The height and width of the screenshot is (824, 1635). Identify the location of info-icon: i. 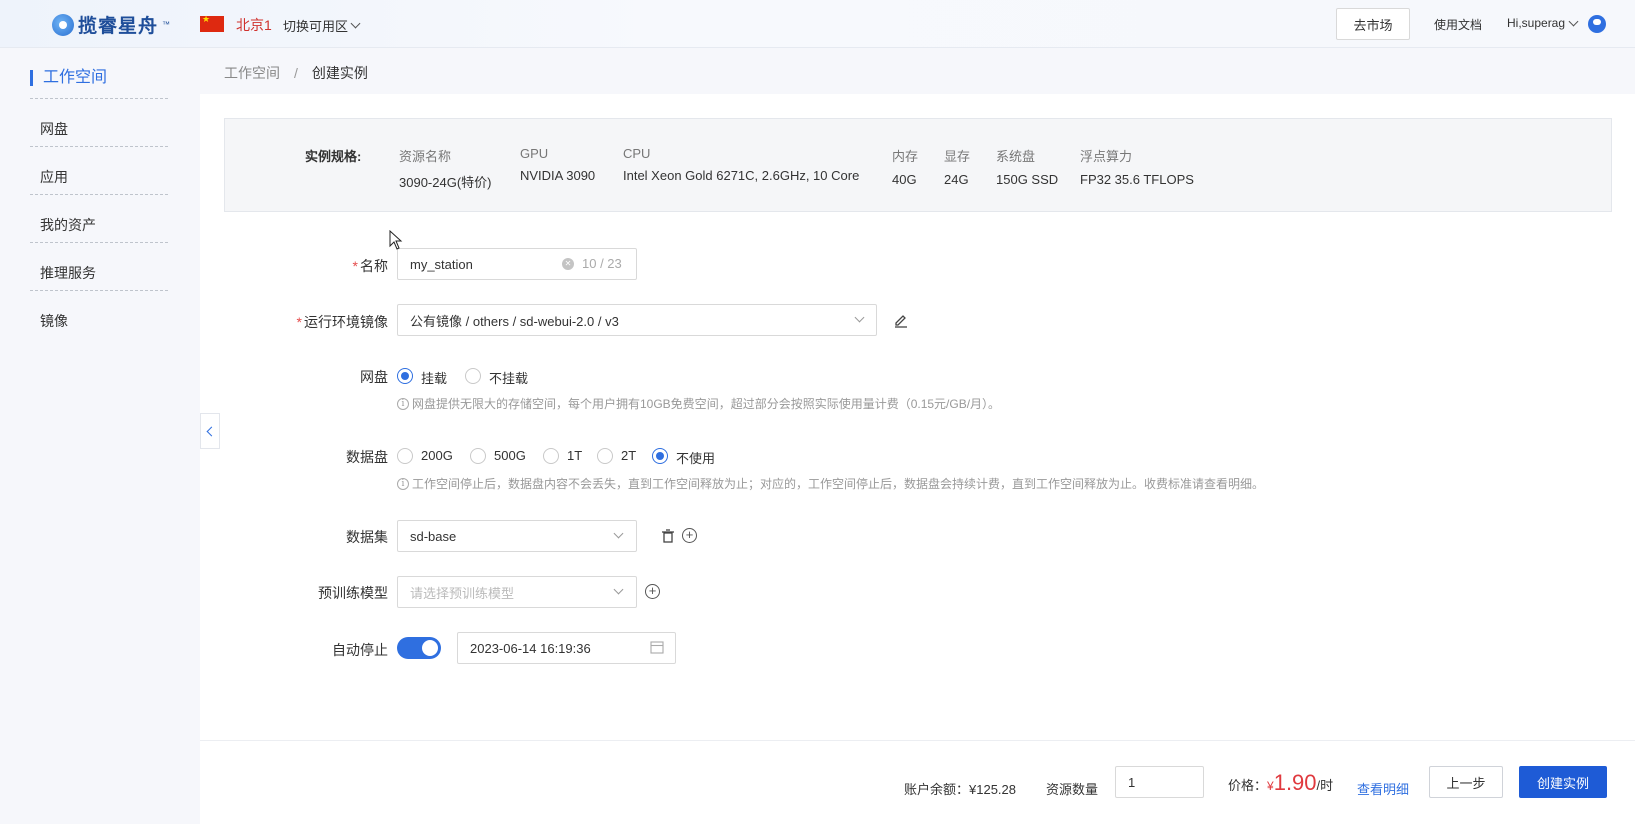
(403, 403).